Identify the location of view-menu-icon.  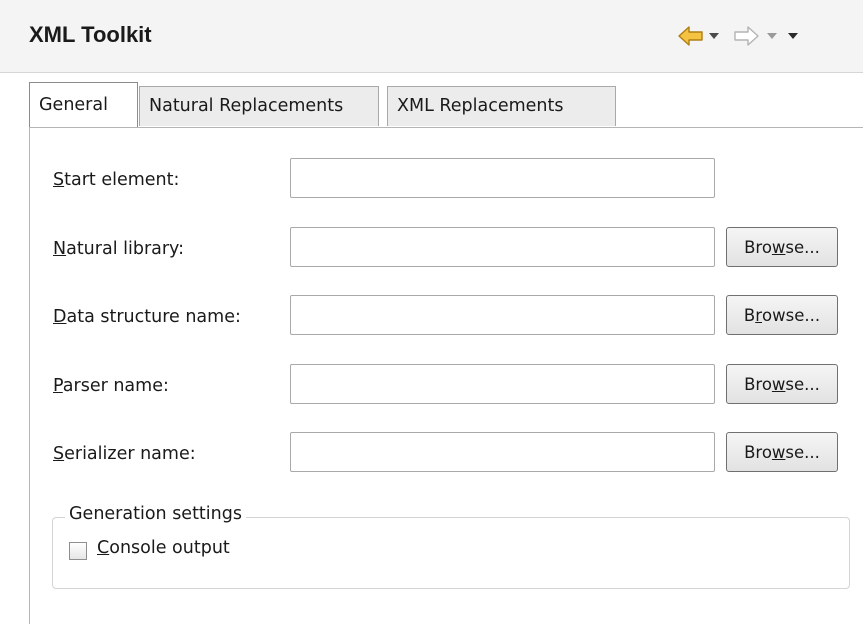
(793, 36).